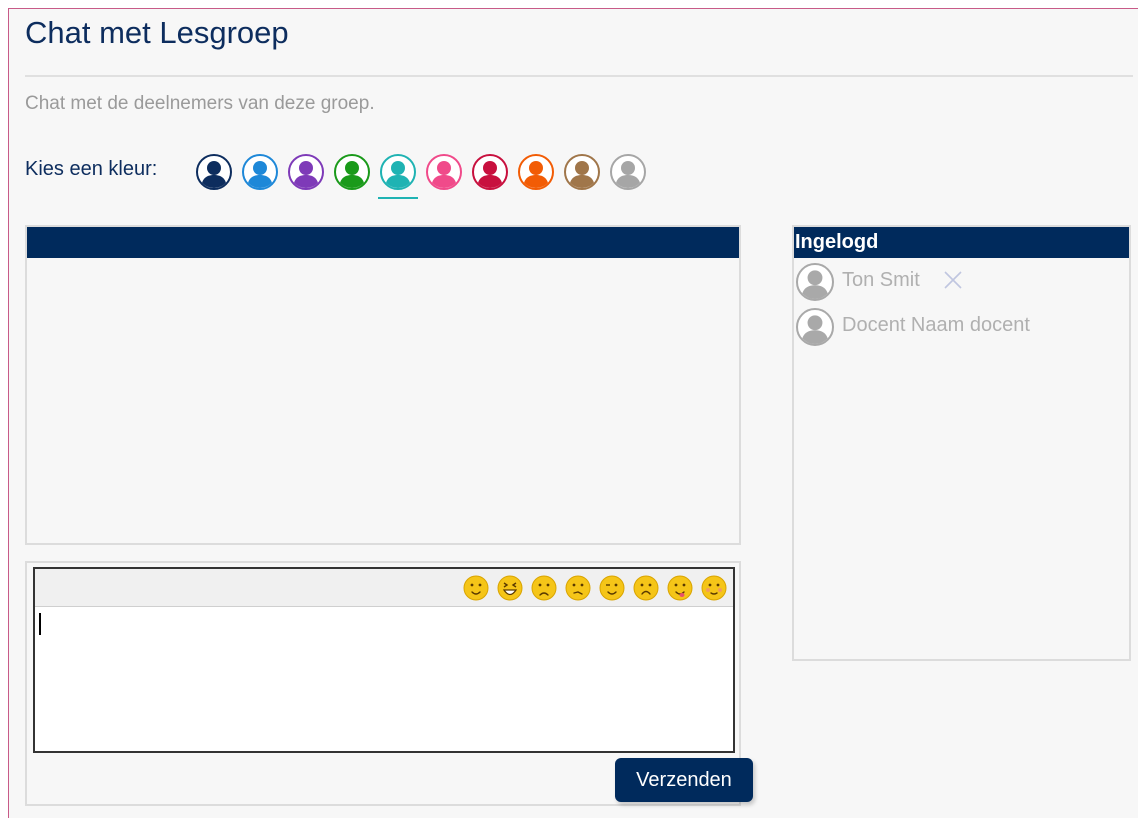 This screenshot has height=818, width=1138. Describe the element at coordinates (680, 588) in the screenshot. I see `tongue-emoji-icon` at that location.